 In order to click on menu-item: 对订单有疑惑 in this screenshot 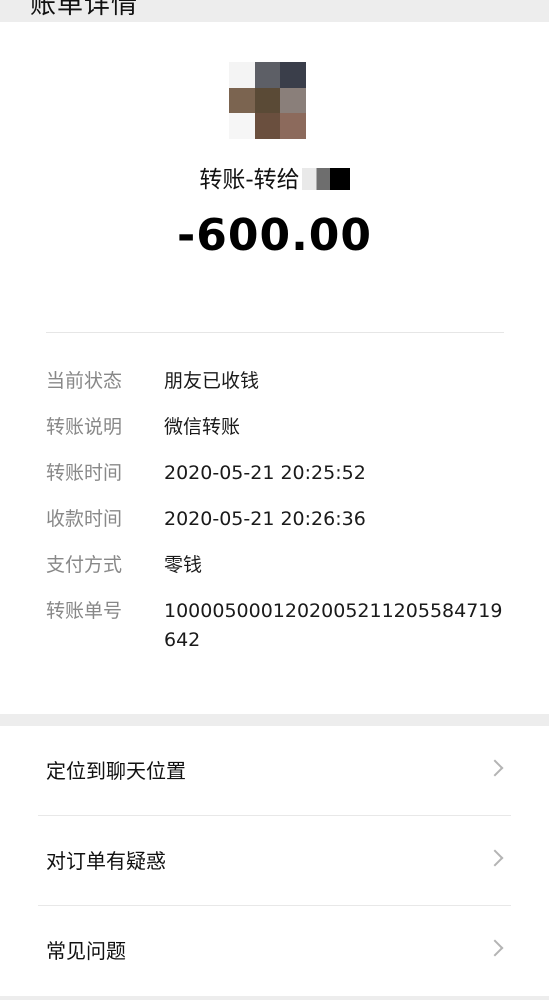, I will do `click(274, 861)`.